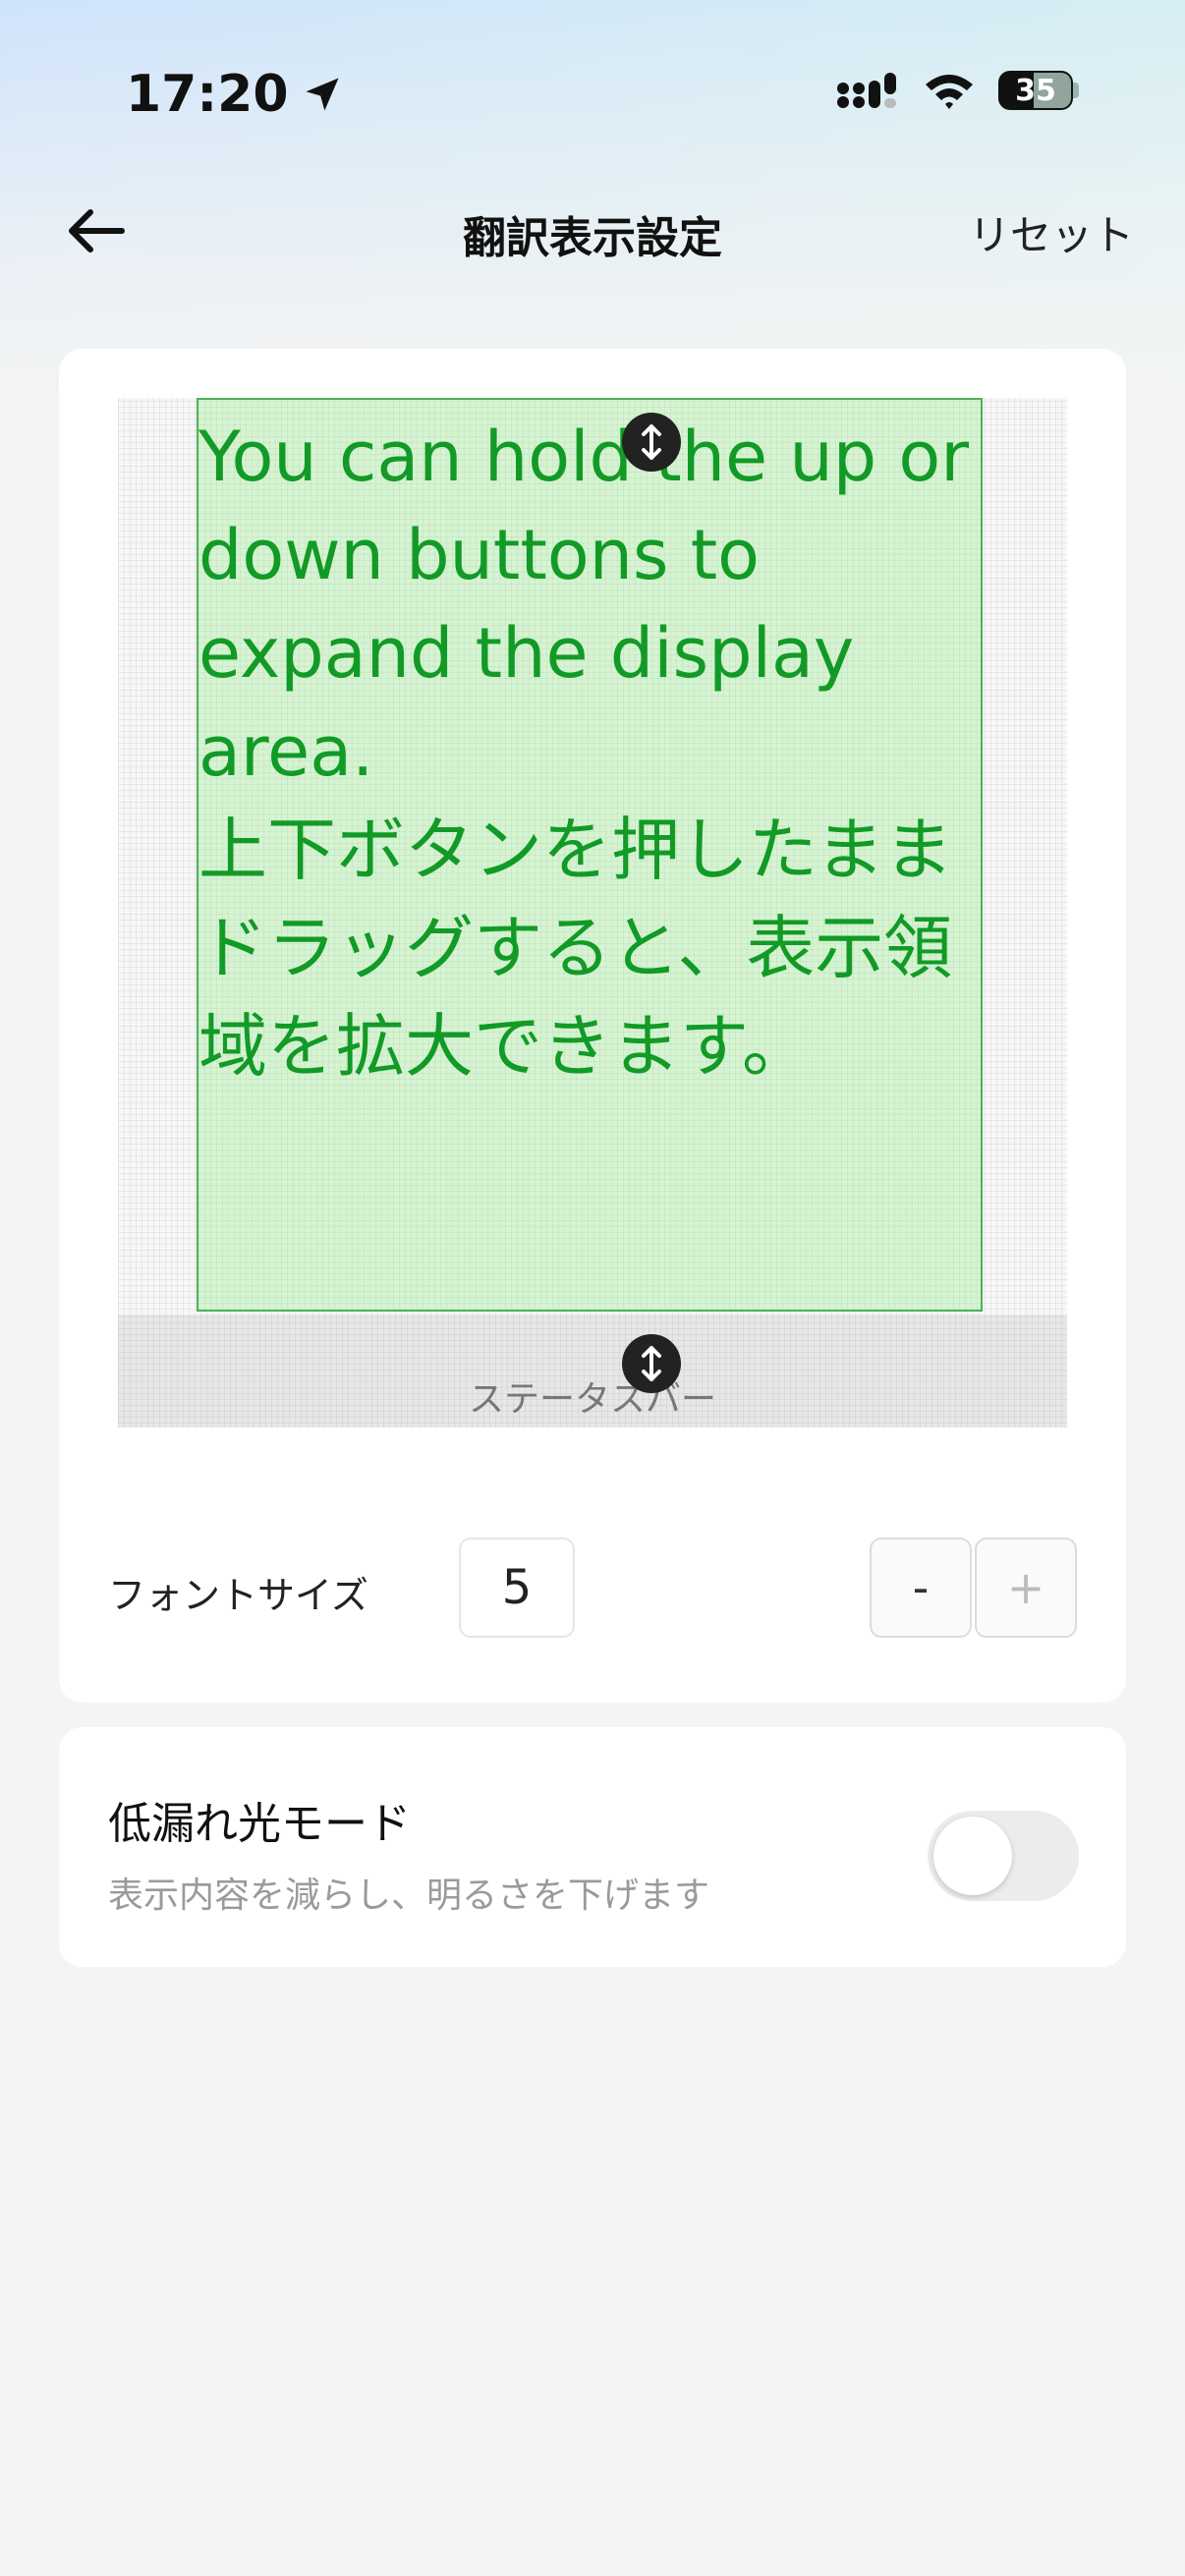  What do you see at coordinates (592, 1372) in the screenshot?
I see `status-bar-area: ステータスバー` at bounding box center [592, 1372].